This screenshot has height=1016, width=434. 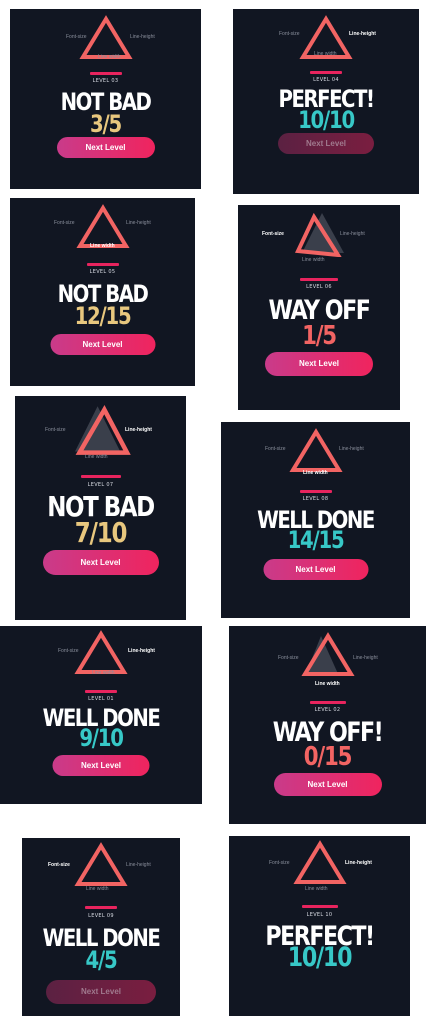 What do you see at coordinates (101, 738) in the screenshot?
I see `score: 9/10` at bounding box center [101, 738].